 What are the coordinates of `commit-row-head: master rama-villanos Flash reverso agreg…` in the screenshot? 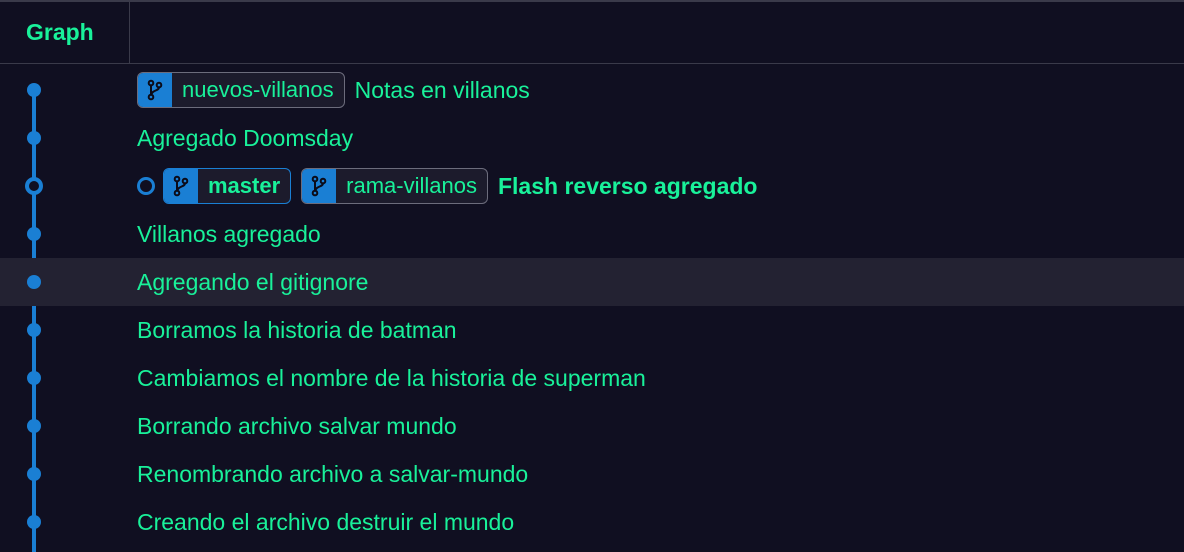 It's located at (592, 186).